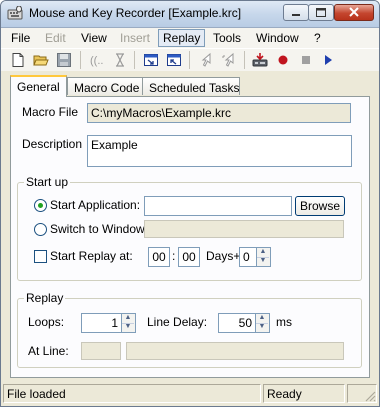 Image resolution: width=380 pixels, height=407 pixels. What do you see at coordinates (369, 395) in the screenshot?
I see `resize-grip-icon` at bounding box center [369, 395].